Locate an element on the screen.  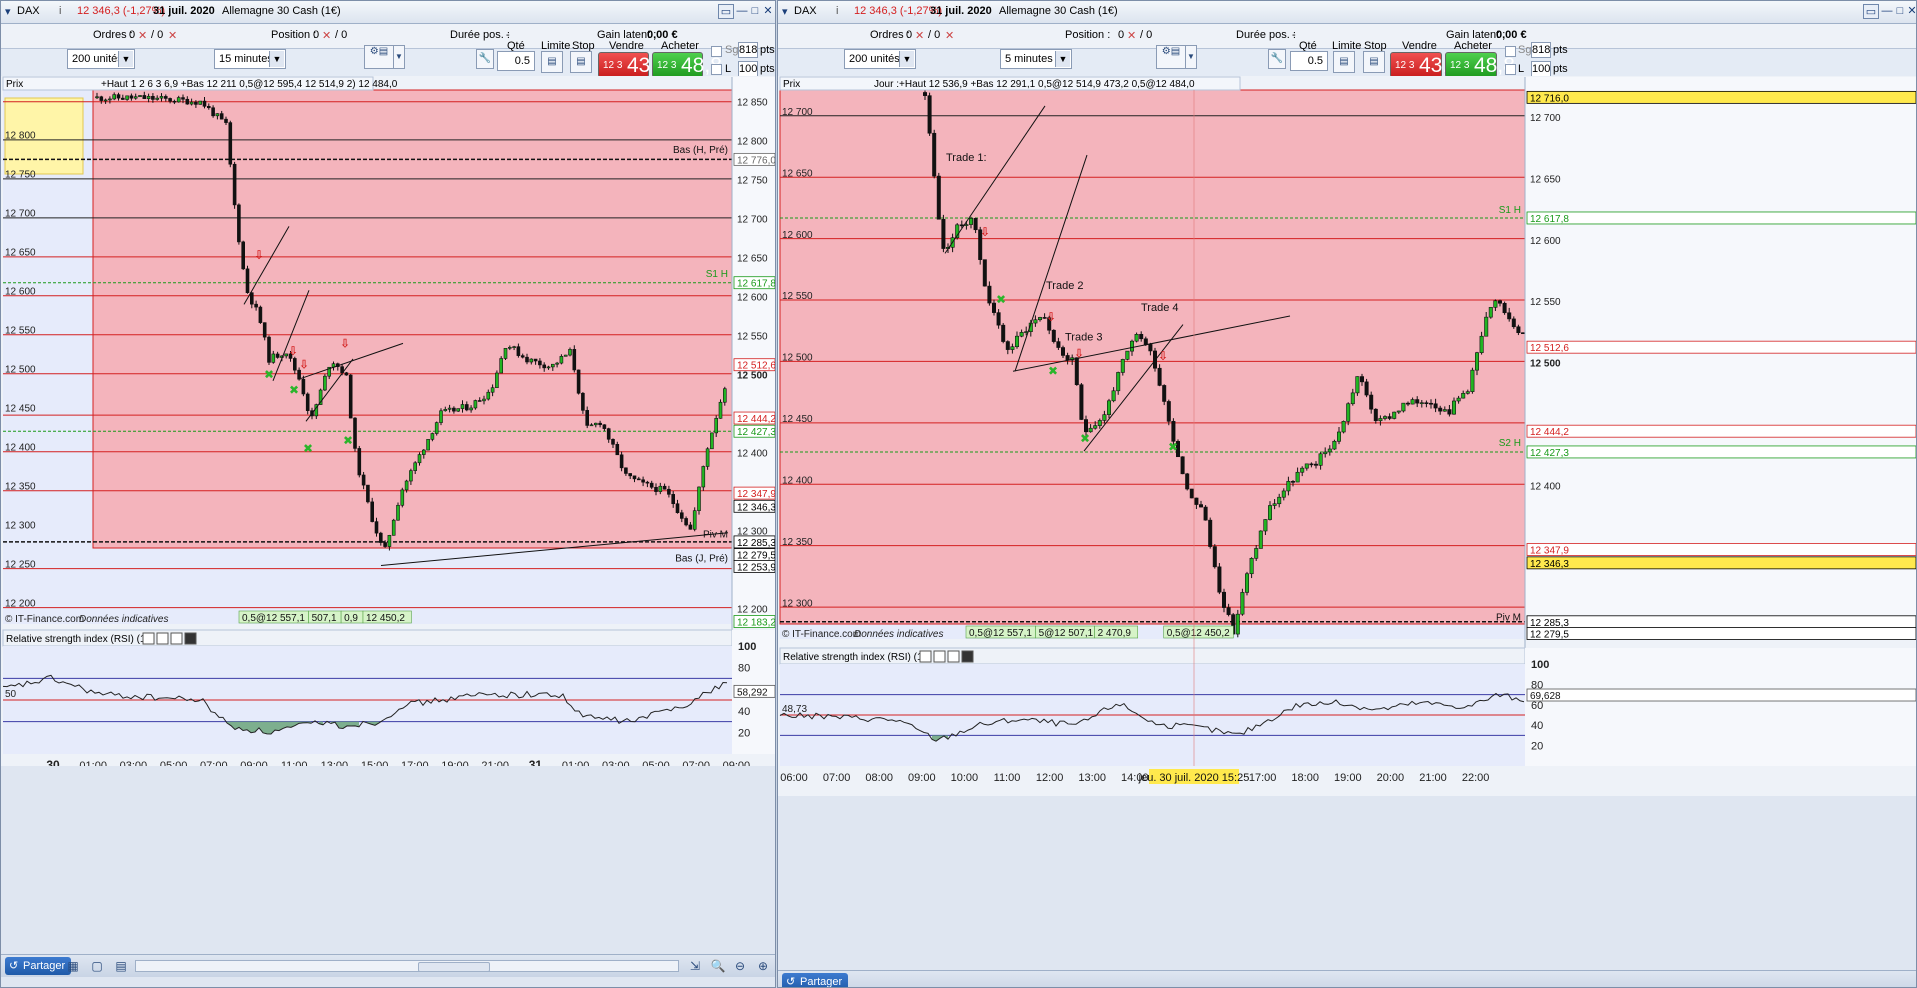
order-tag-label: 2 470,9 is located at coordinates (1115, 633).